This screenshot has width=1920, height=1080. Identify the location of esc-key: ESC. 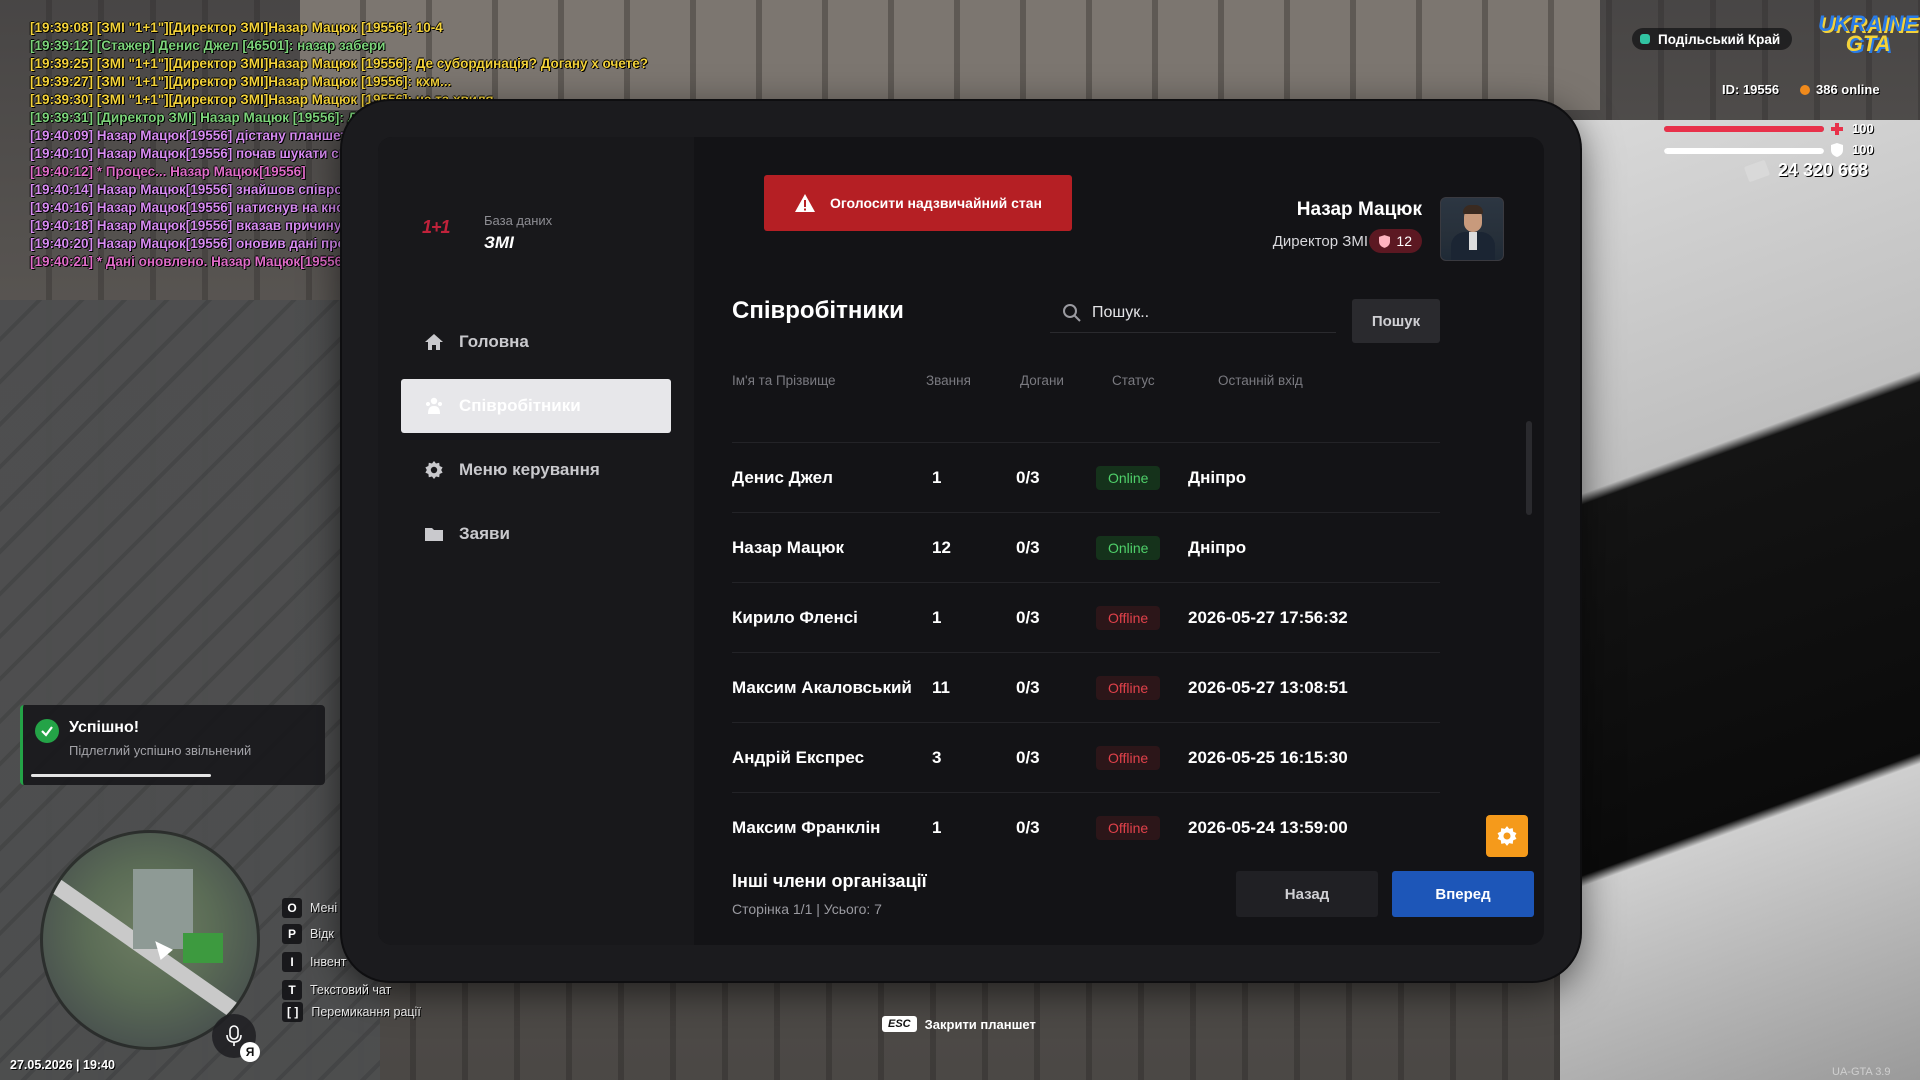
(899, 1024).